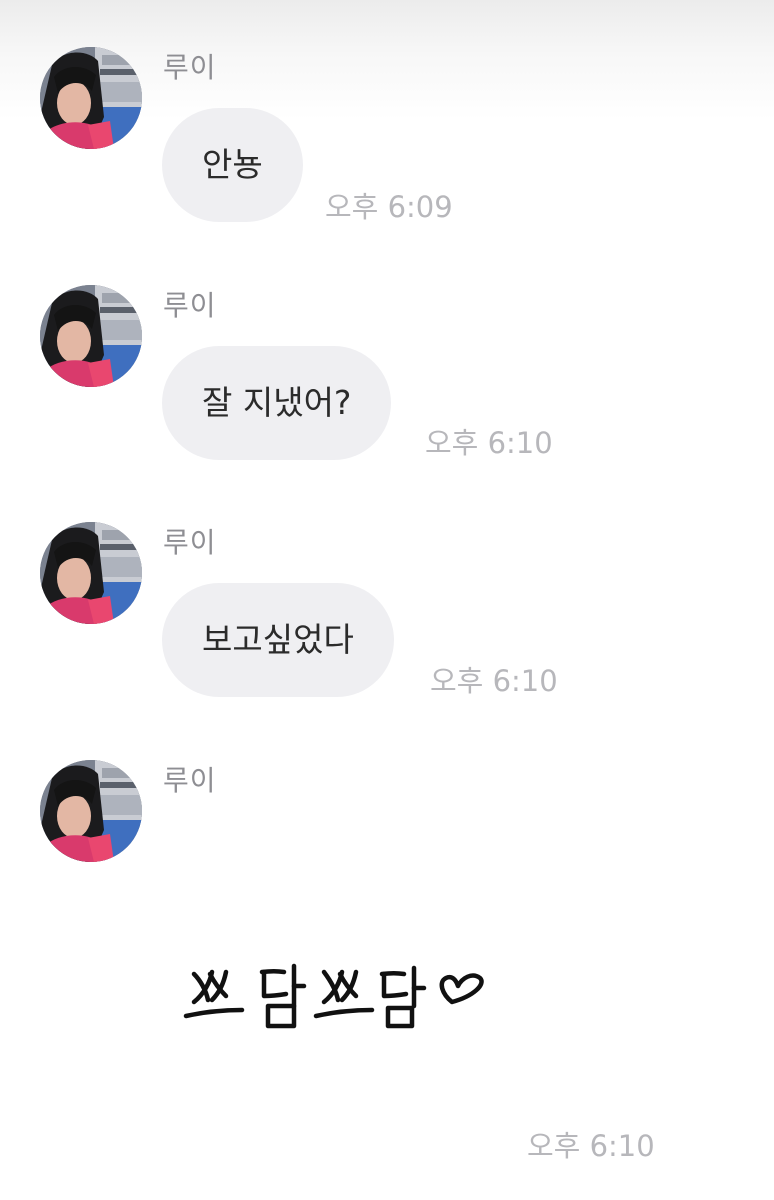  What do you see at coordinates (278, 640) in the screenshot?
I see `message-bubble: 보고싶었다` at bounding box center [278, 640].